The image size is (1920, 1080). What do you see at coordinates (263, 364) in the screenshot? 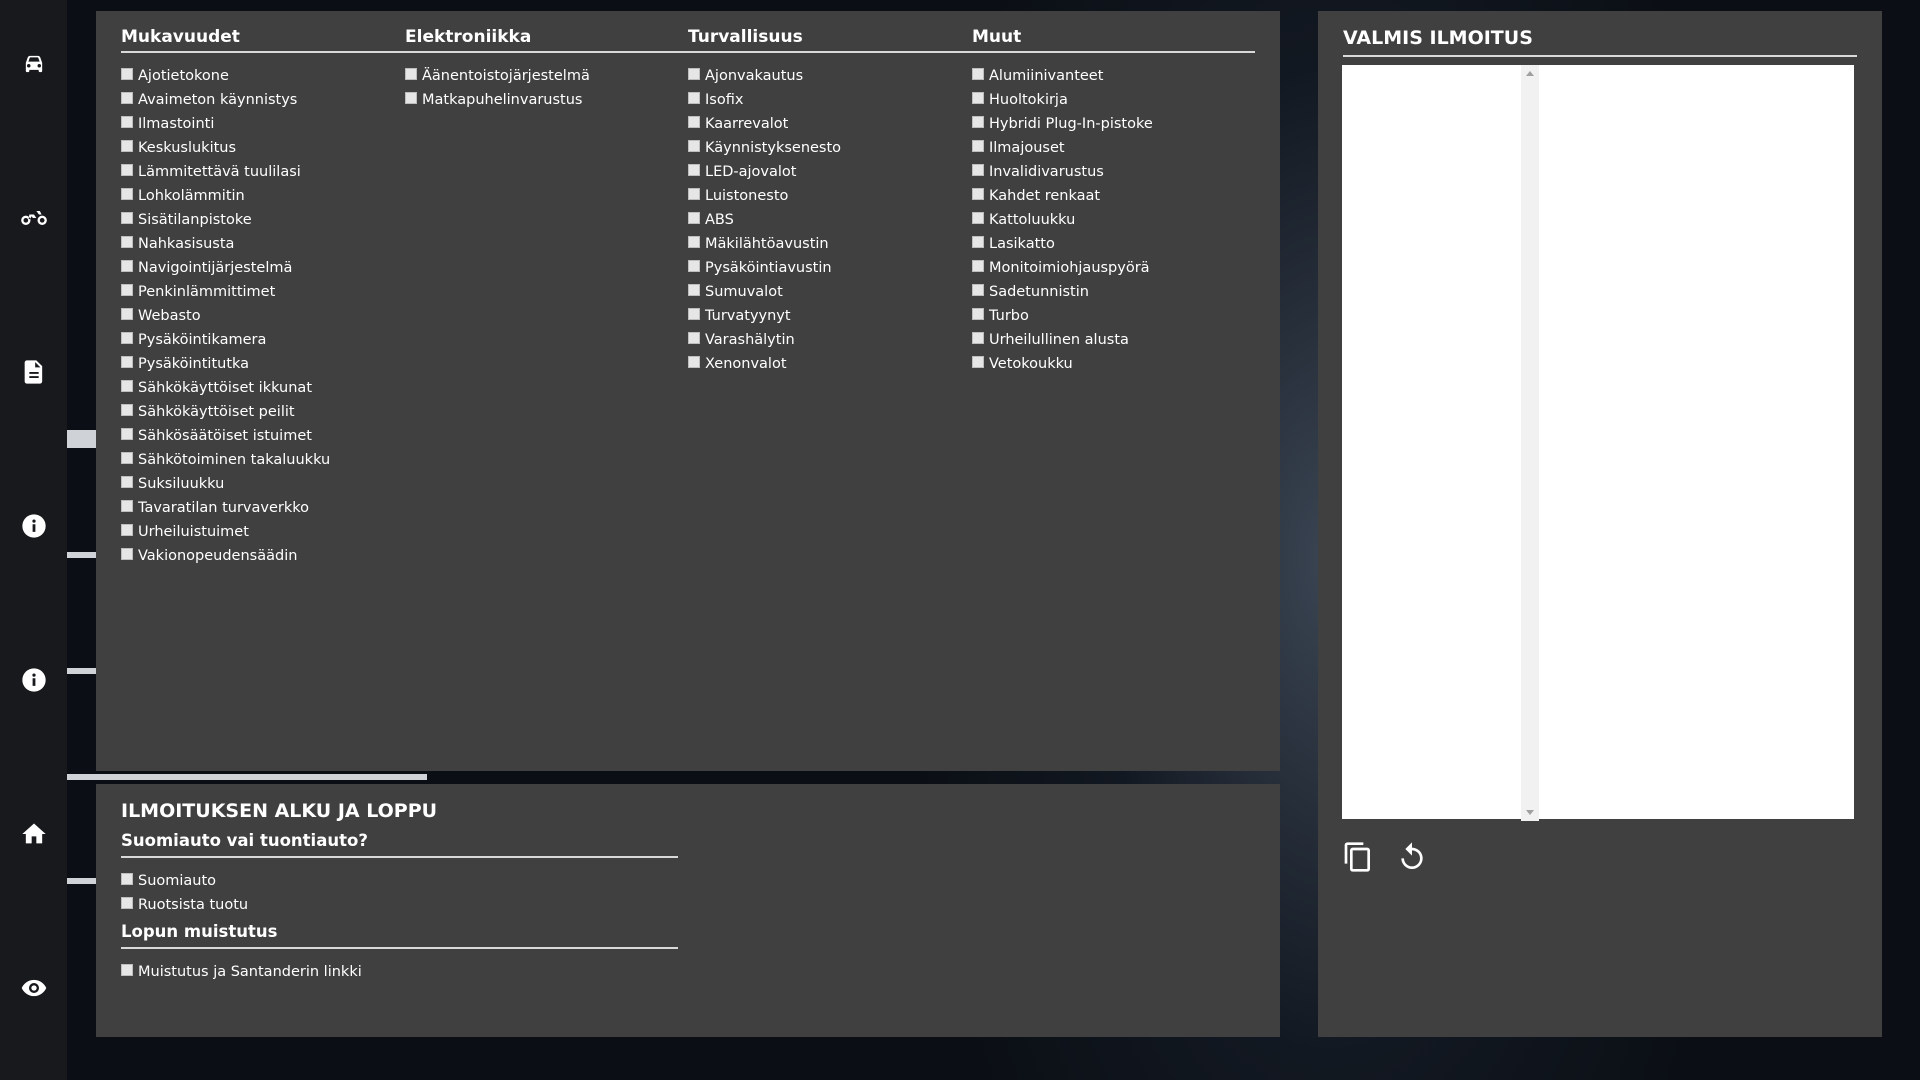
I see `checkbox-item: Pysäköintitutka` at bounding box center [263, 364].